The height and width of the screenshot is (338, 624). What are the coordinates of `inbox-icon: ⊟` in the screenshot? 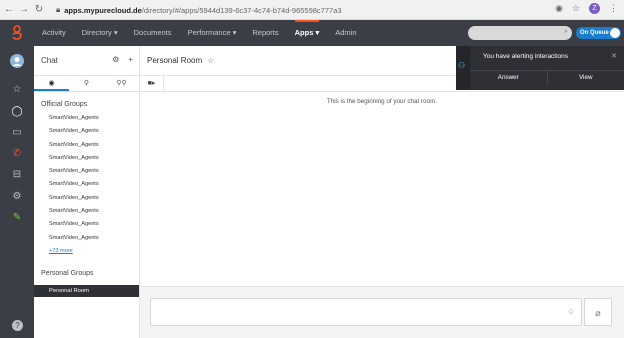 It's located at (17, 174).